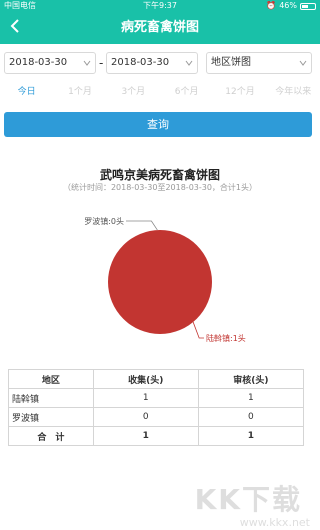  What do you see at coordinates (231, 62) in the screenshot?
I see `chart-type-value: 地区饼图` at bounding box center [231, 62].